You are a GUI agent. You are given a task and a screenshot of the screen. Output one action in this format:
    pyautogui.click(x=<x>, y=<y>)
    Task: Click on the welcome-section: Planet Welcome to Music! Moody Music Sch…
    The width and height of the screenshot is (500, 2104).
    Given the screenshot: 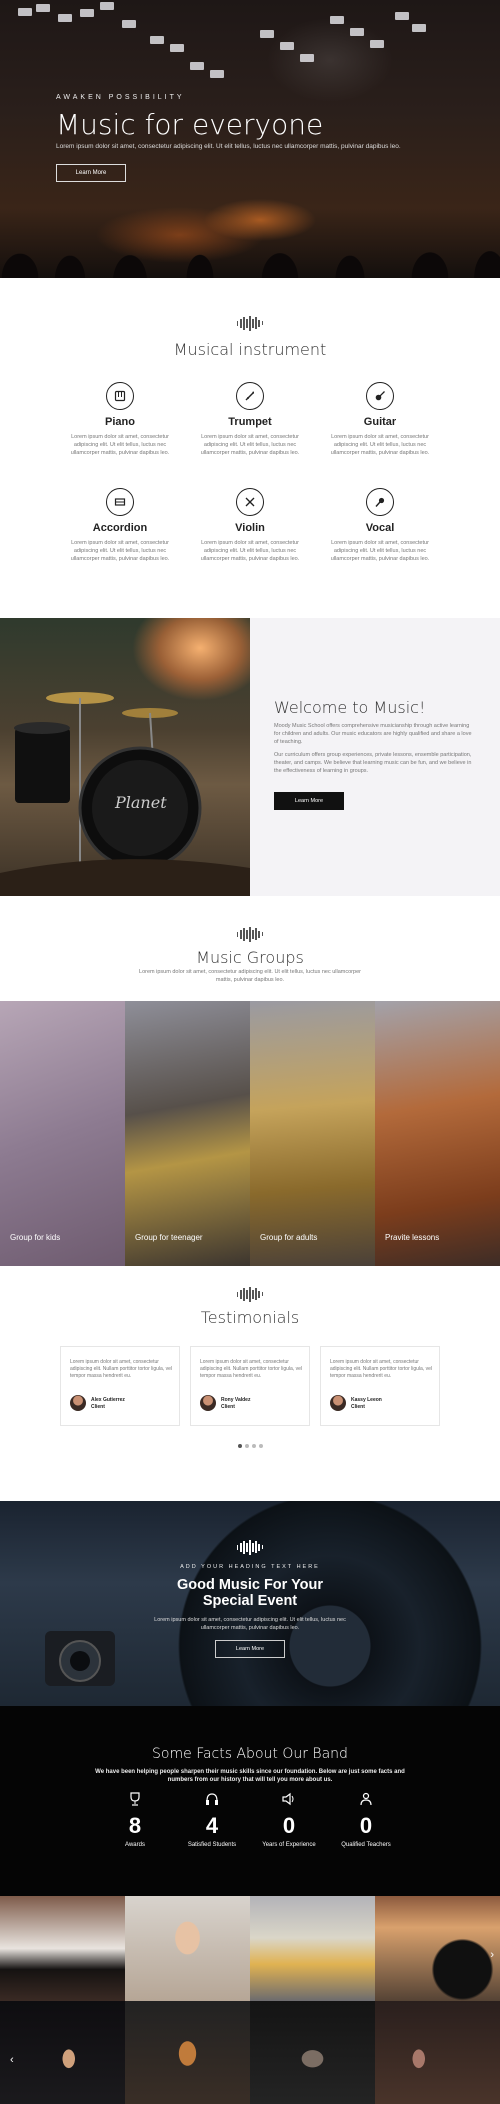 What is the action you would take?
    pyautogui.click(x=250, y=757)
    